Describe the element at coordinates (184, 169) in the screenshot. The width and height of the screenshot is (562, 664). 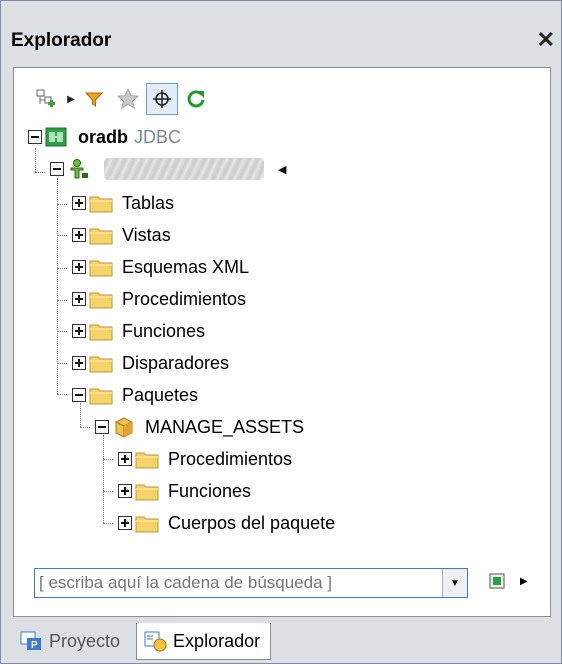
I see `schema-user-label-redacted` at that location.